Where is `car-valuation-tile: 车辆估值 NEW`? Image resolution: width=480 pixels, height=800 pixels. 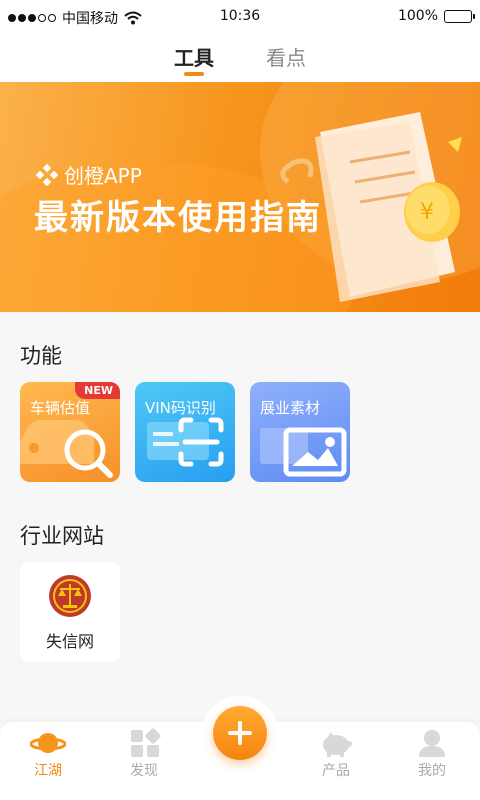 car-valuation-tile: 车辆估值 NEW is located at coordinates (70, 432).